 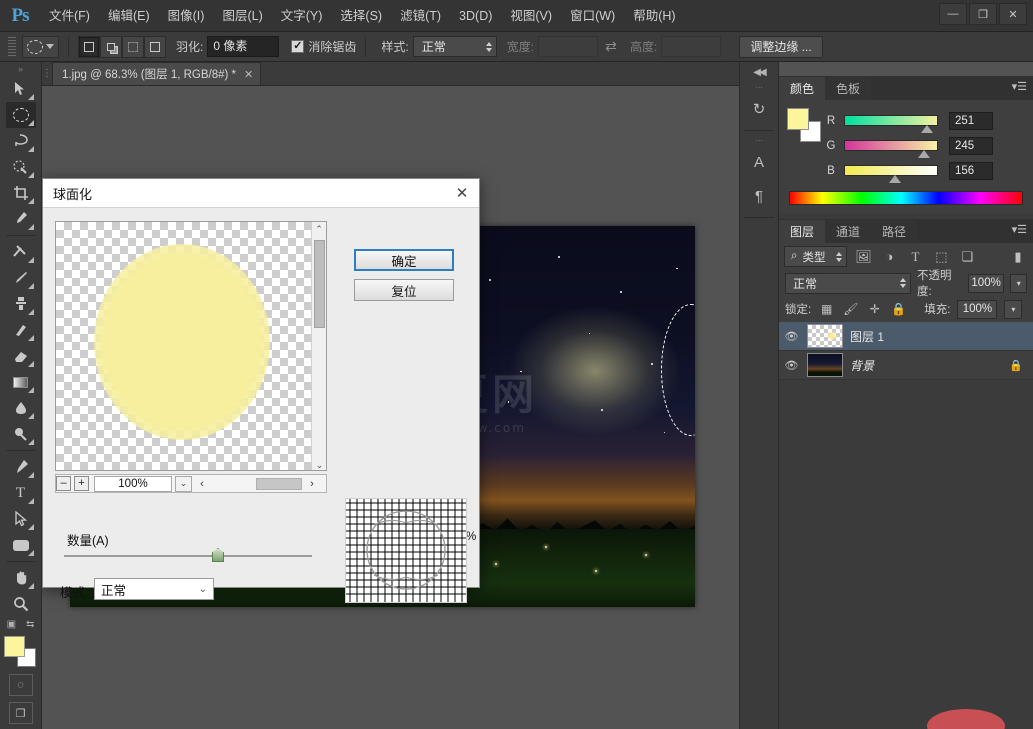 What do you see at coordinates (941, 257) in the screenshot?
I see `filter-shape-icon: ⬚` at bounding box center [941, 257].